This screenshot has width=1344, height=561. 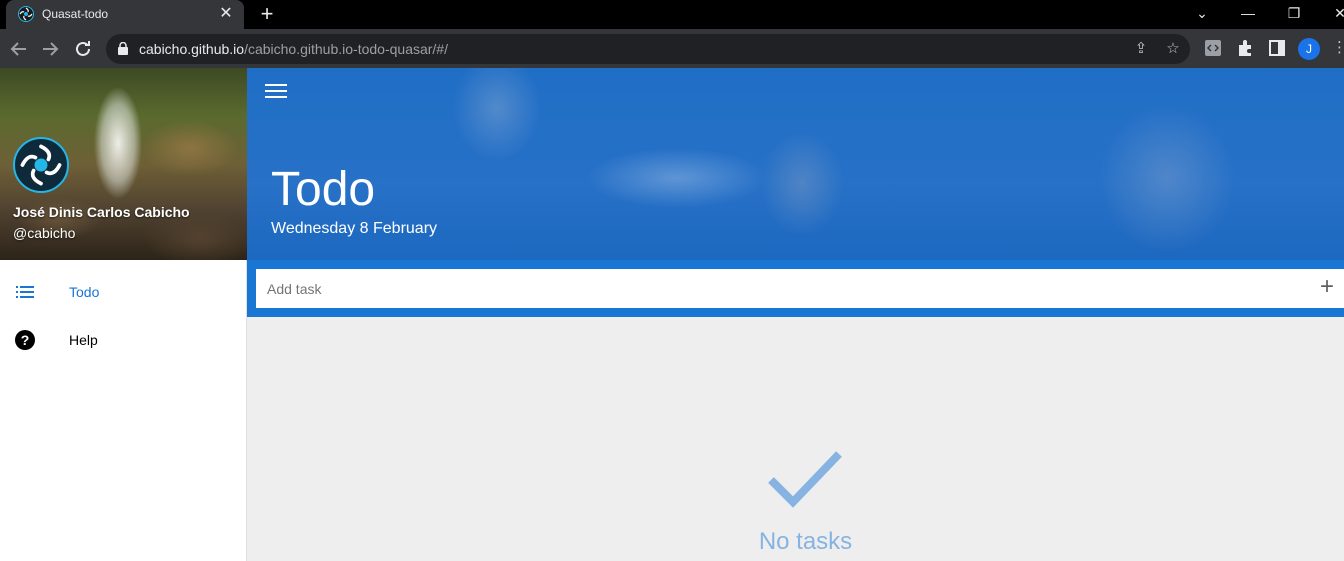 I want to click on add-task-input, so click(x=800, y=288).